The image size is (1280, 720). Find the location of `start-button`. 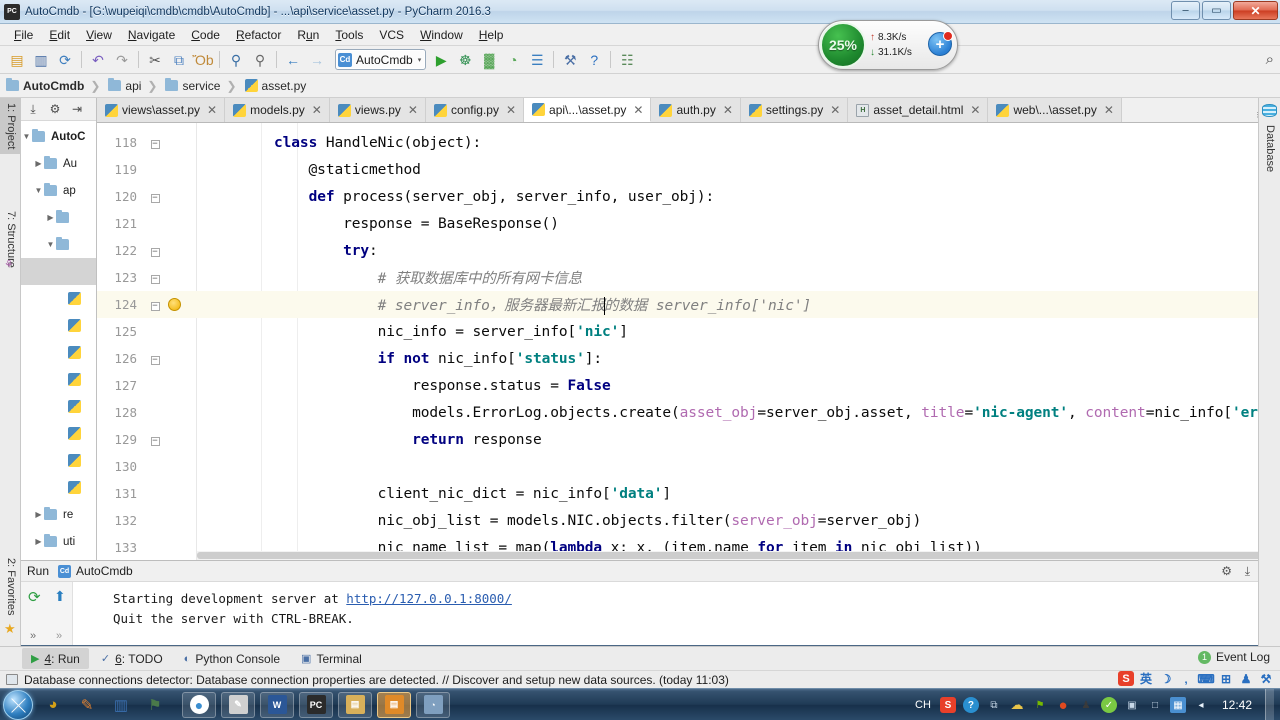

start-button is located at coordinates (18, 704).